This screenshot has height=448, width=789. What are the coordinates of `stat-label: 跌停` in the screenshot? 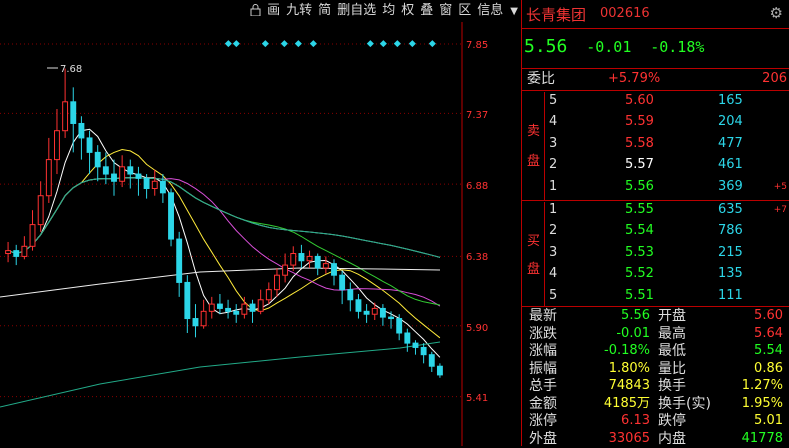 It's located at (672, 421).